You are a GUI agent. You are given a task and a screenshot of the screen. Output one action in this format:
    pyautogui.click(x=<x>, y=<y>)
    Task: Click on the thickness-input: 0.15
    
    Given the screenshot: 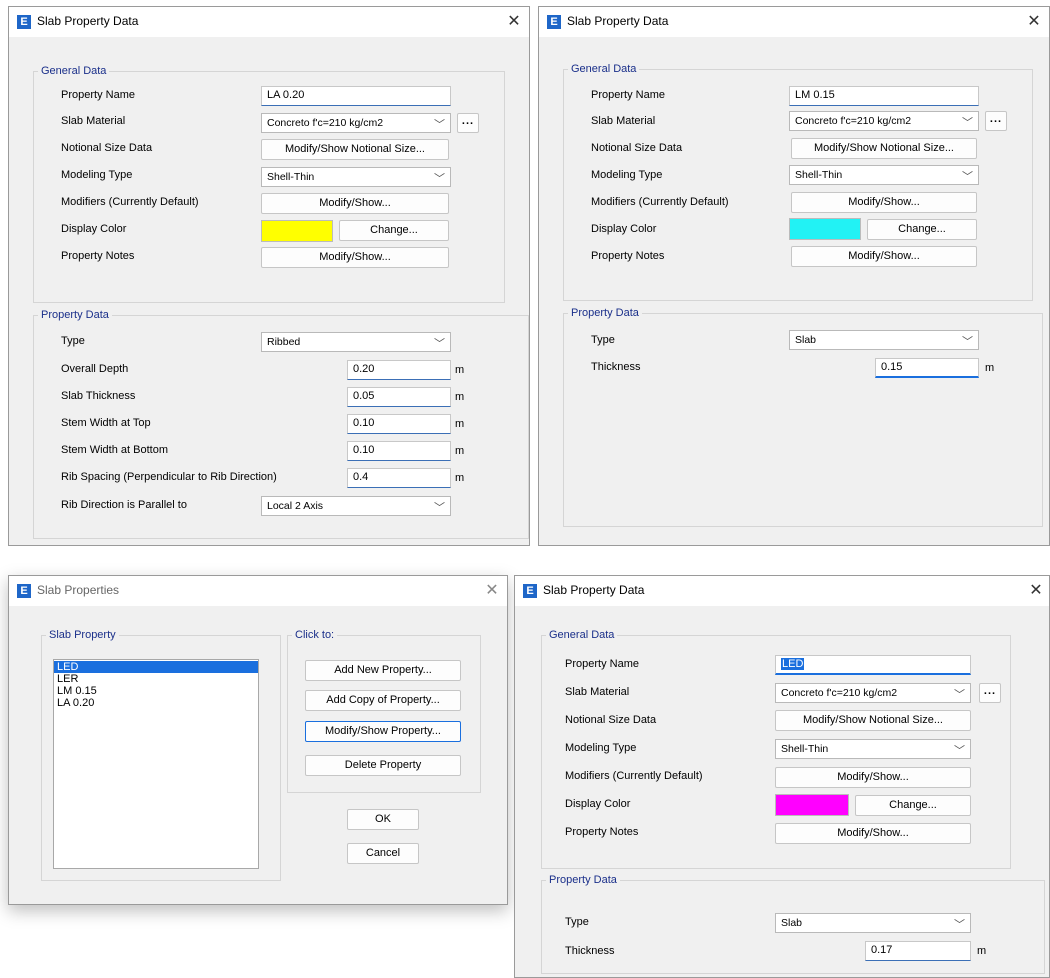 What is the action you would take?
    pyautogui.click(x=927, y=368)
    